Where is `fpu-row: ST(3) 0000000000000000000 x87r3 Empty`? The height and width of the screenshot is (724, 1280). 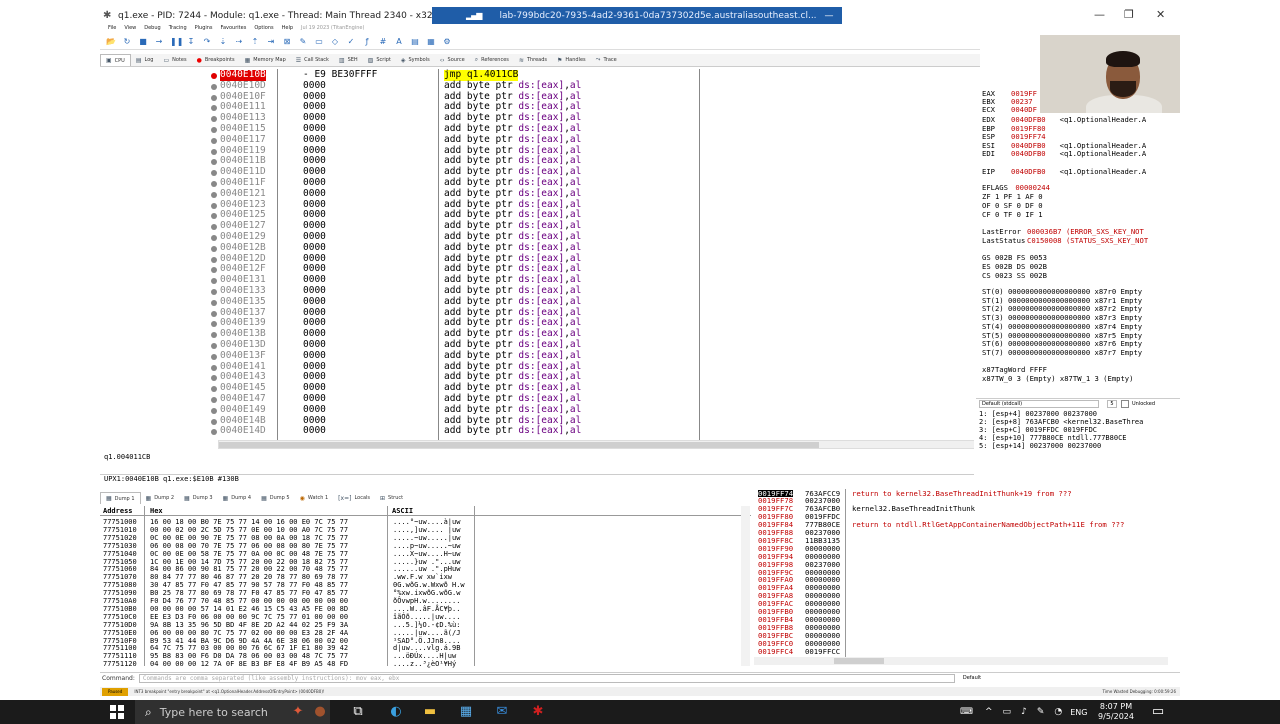
fpu-row: ST(3) 0000000000000000000 x87r3 Empty is located at coordinates (1062, 317).